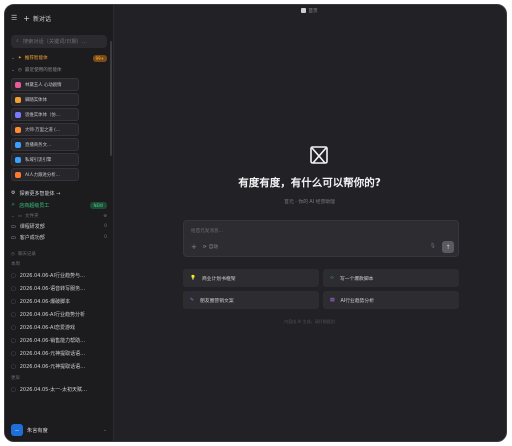 This screenshot has width=512, height=446. Describe the element at coordinates (309, 11) in the screenshot. I see `window-title: 首页` at that location.